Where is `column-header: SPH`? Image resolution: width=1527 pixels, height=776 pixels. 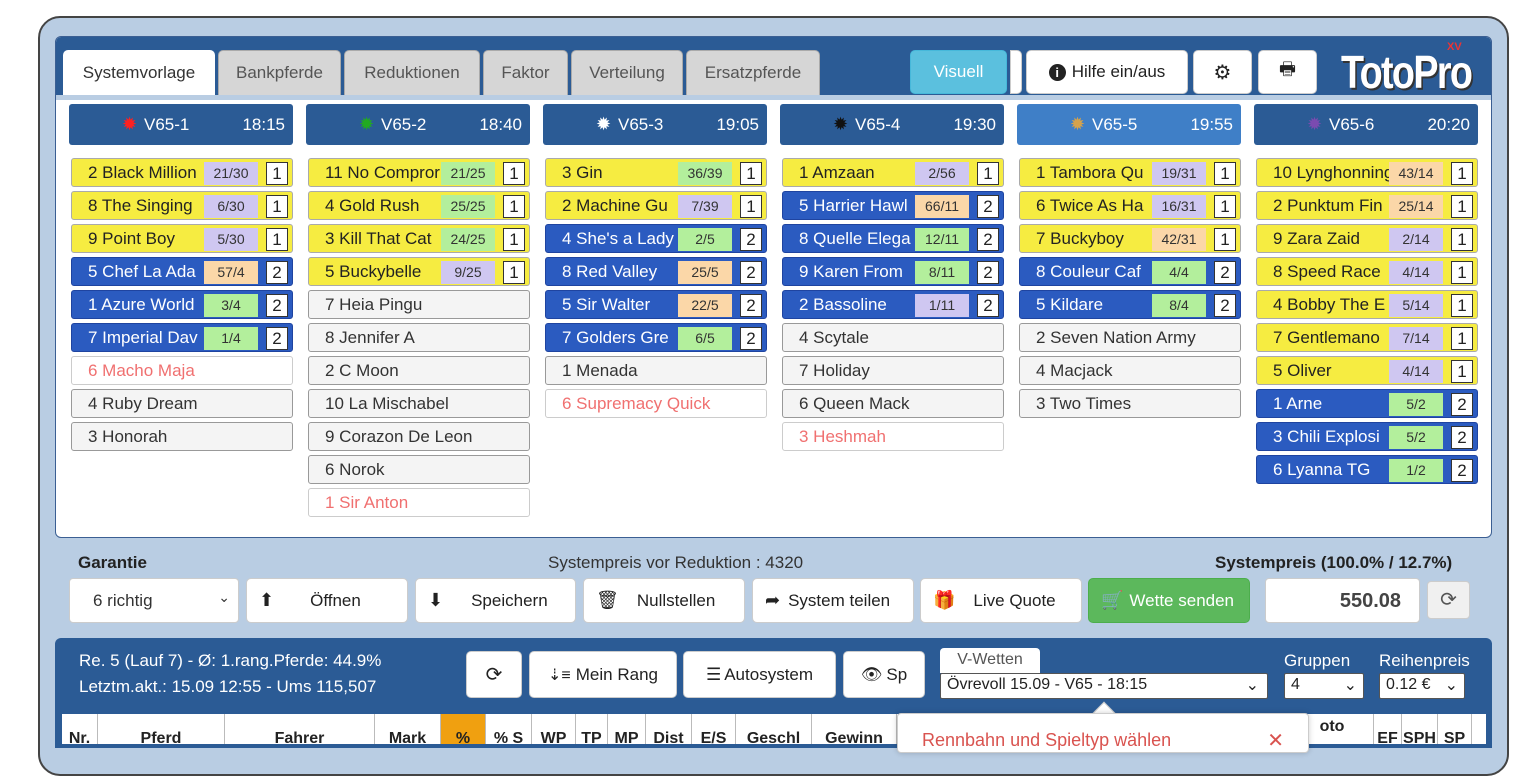 column-header: SPH is located at coordinates (1420, 730).